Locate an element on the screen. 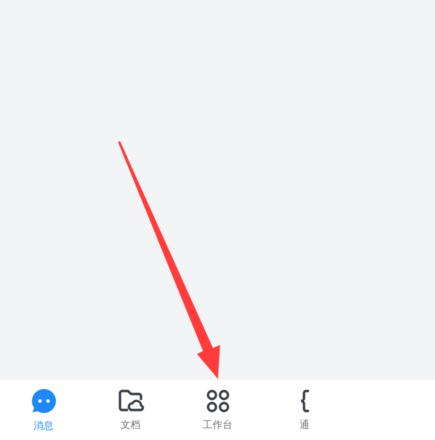 This screenshot has height=440, width=435. tab: 消息 is located at coordinates (43, 410).